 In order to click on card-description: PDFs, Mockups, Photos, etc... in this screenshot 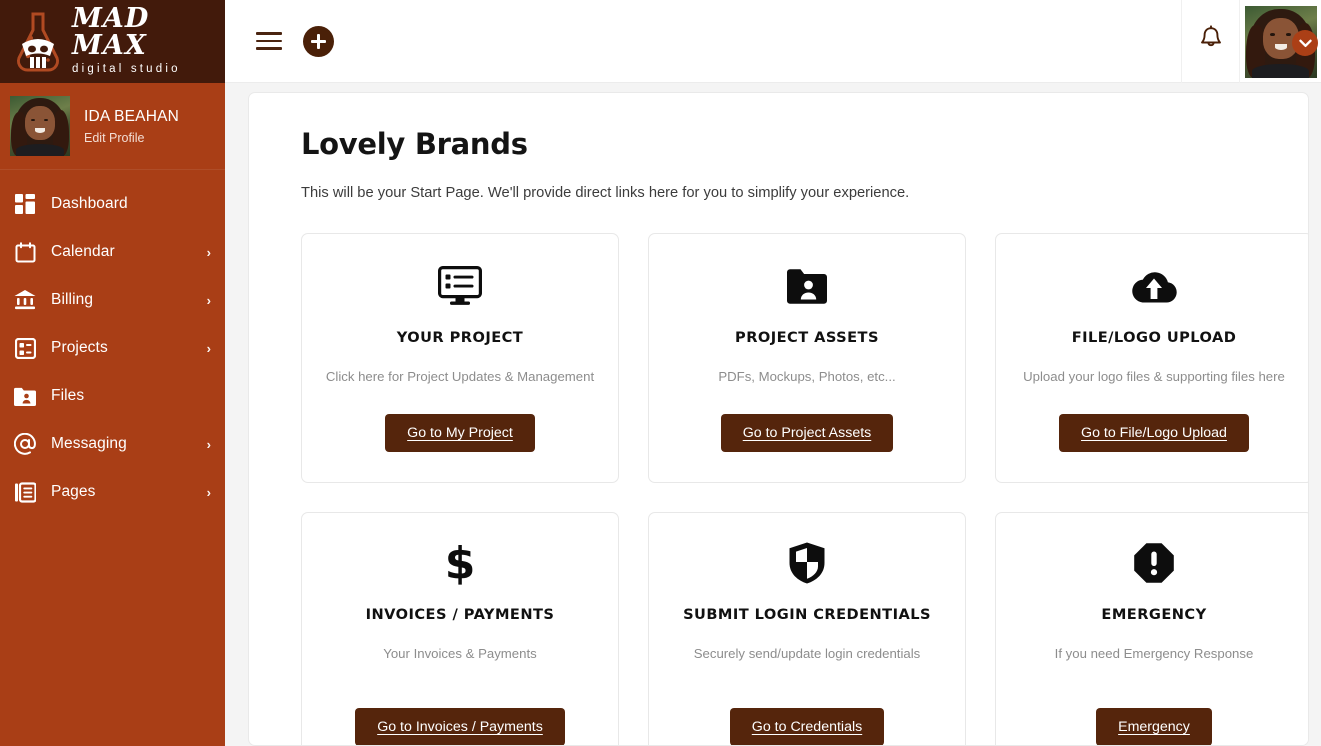, I will do `click(807, 376)`.